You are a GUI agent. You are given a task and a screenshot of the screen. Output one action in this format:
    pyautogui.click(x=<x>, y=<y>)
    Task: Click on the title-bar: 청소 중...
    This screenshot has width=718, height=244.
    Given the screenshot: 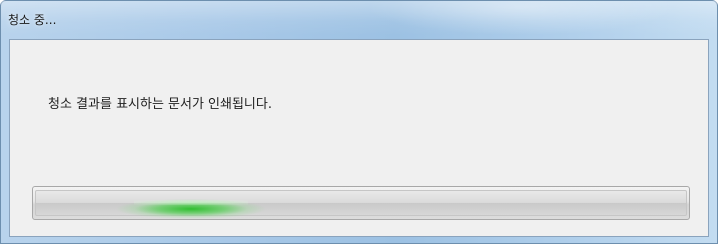 What is the action you would take?
    pyautogui.click(x=359, y=18)
    